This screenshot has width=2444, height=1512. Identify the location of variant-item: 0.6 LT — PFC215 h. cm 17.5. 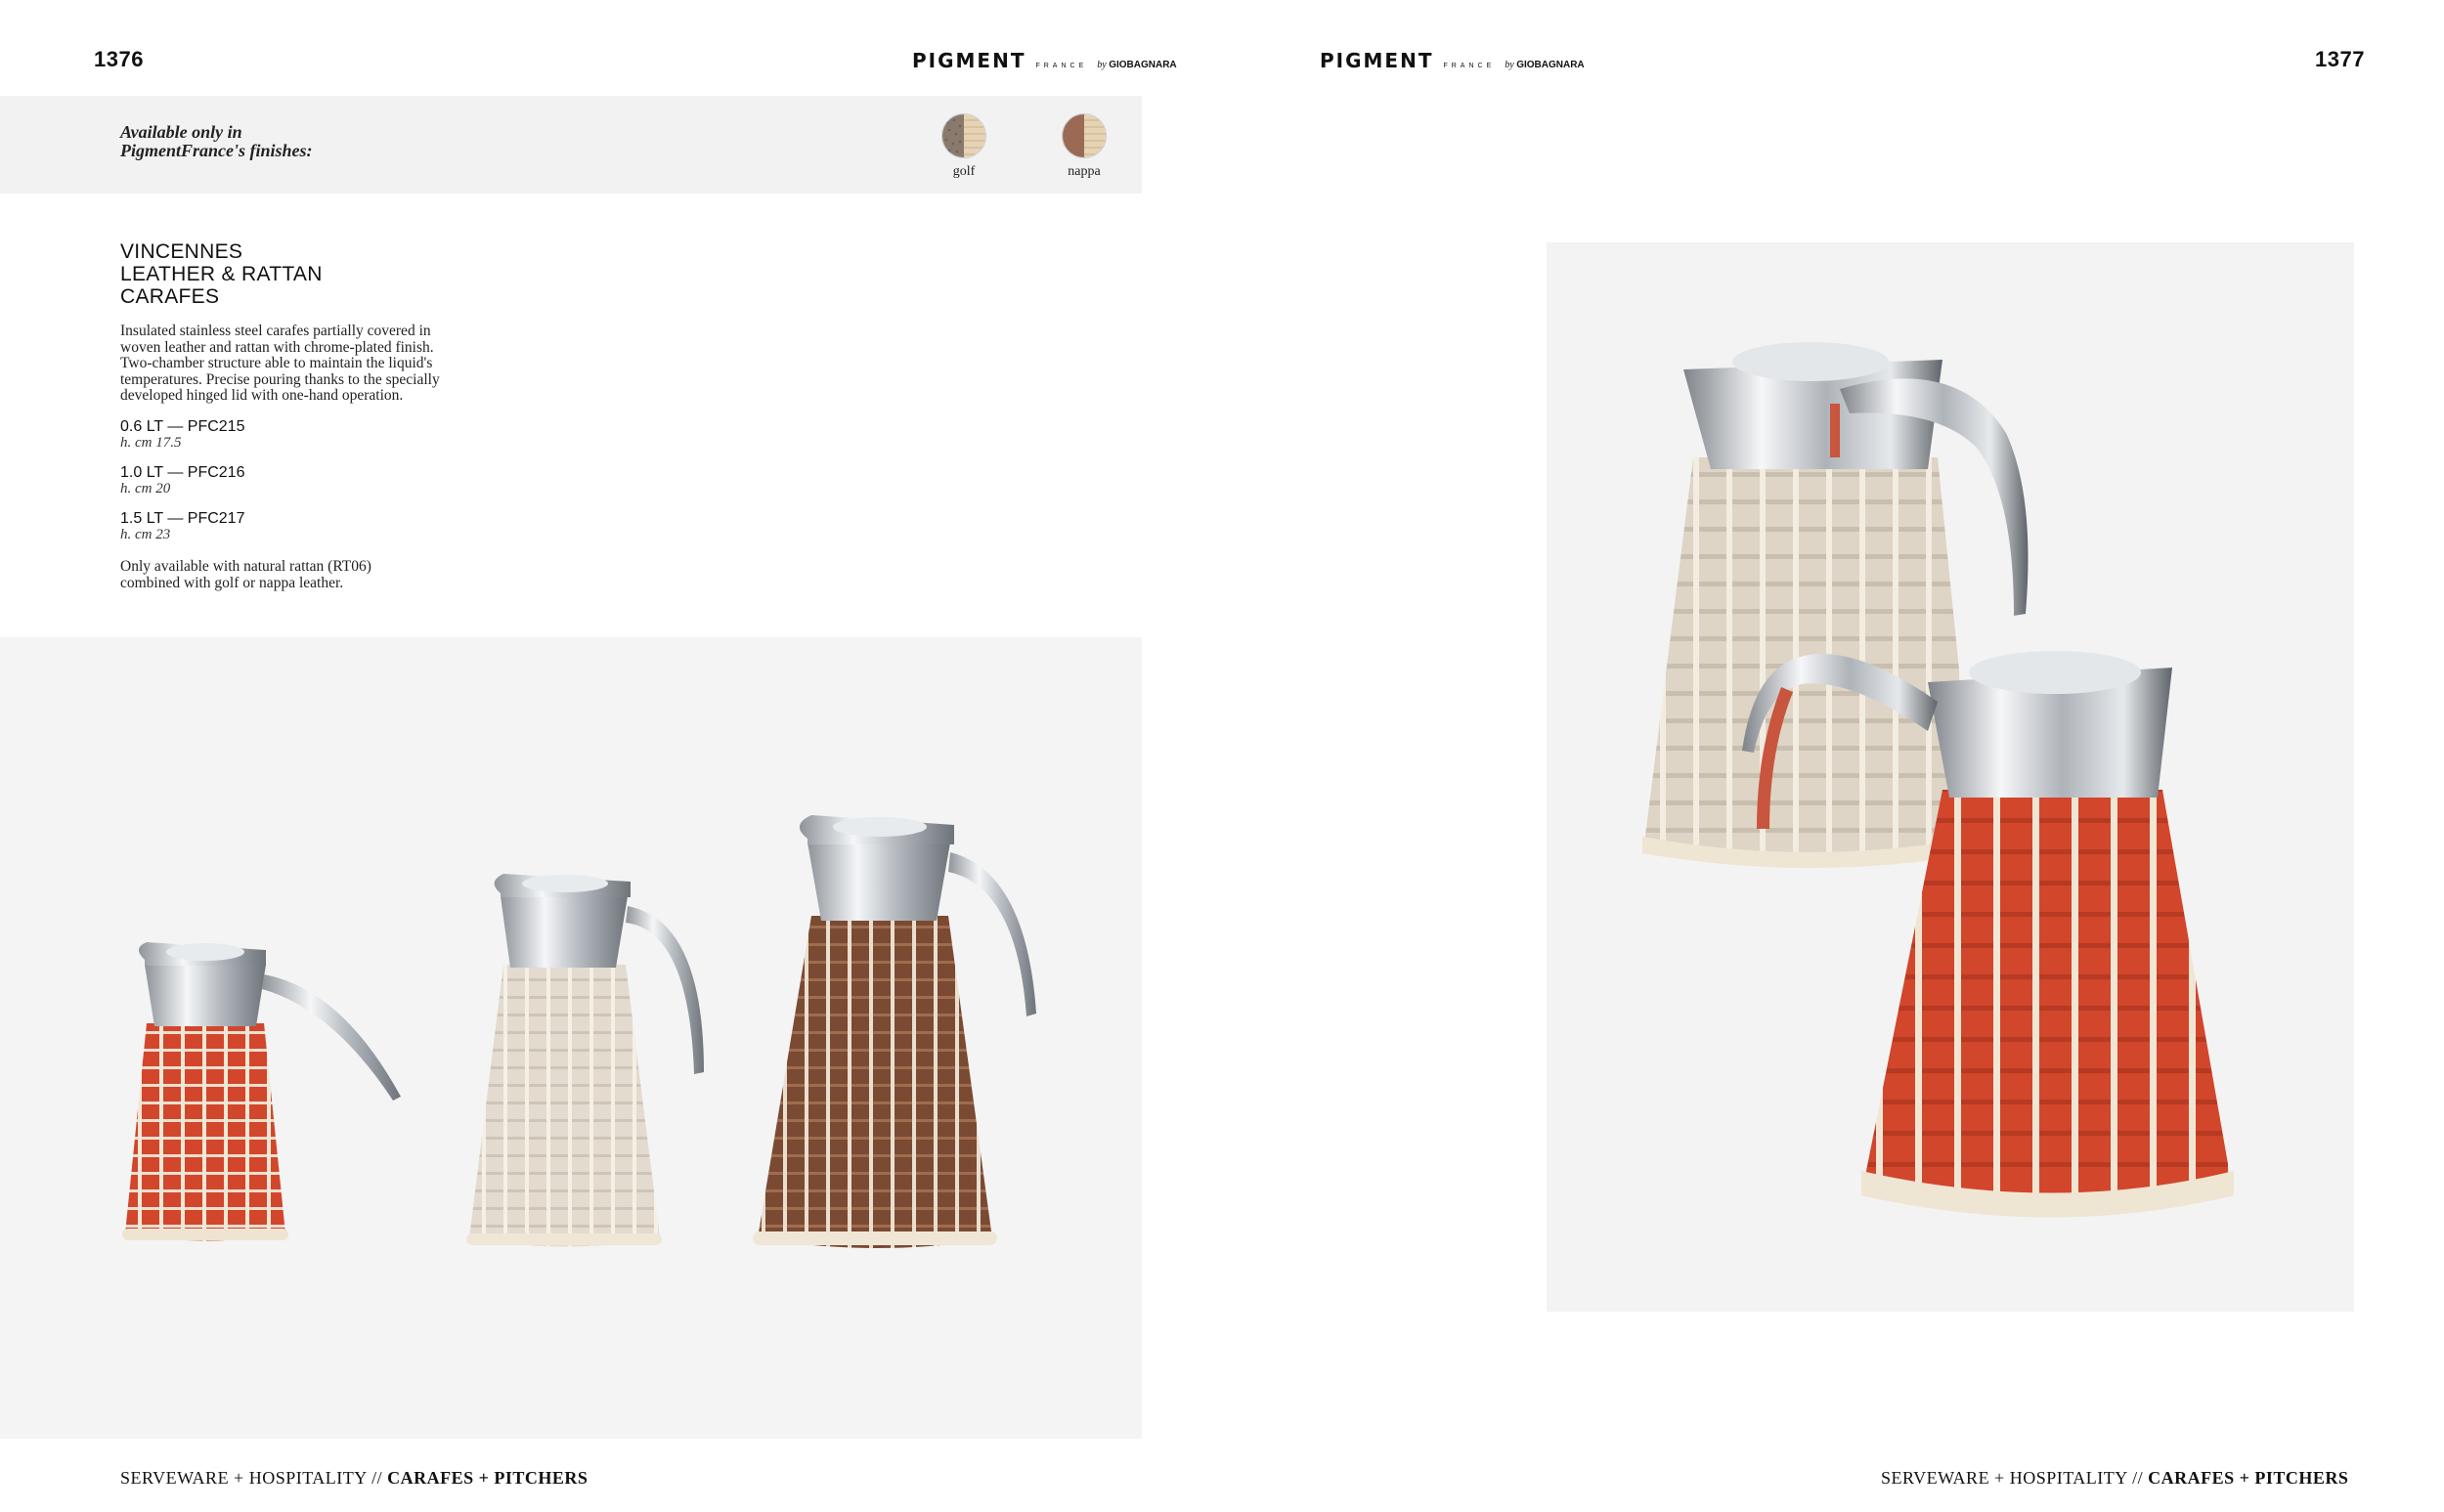
(325, 434).